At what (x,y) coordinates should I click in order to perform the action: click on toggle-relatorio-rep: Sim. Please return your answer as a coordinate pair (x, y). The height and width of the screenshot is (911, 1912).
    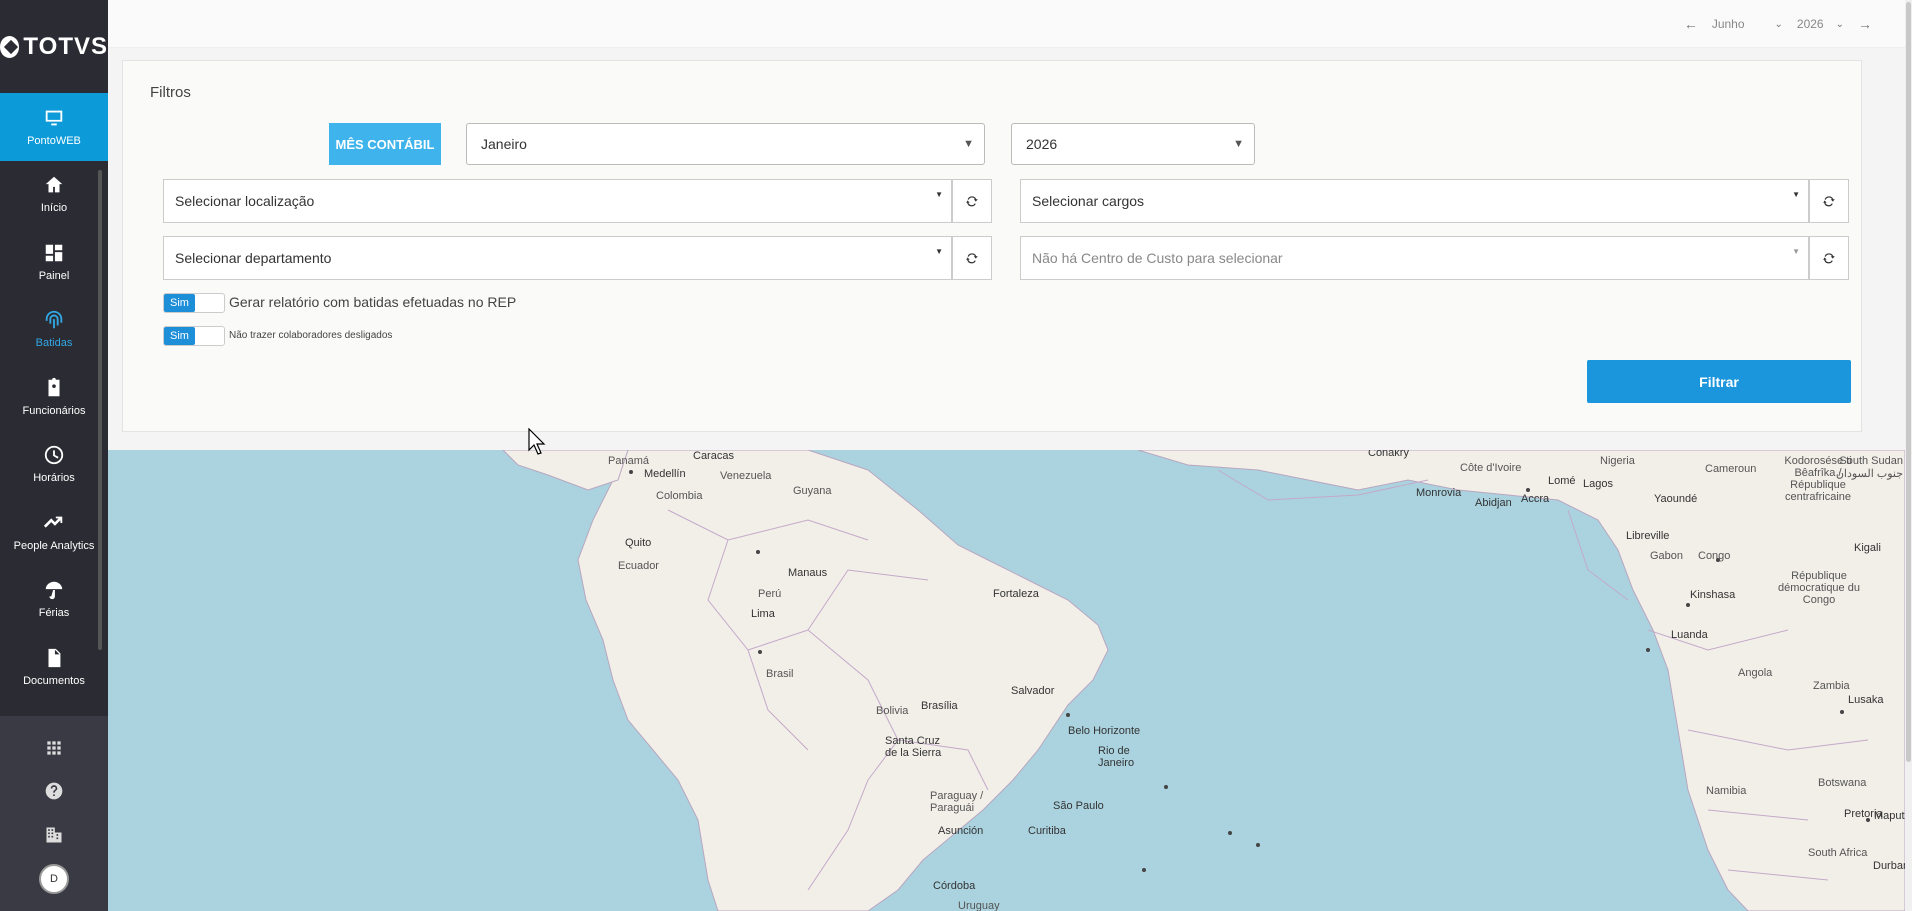
    Looking at the image, I should click on (194, 303).